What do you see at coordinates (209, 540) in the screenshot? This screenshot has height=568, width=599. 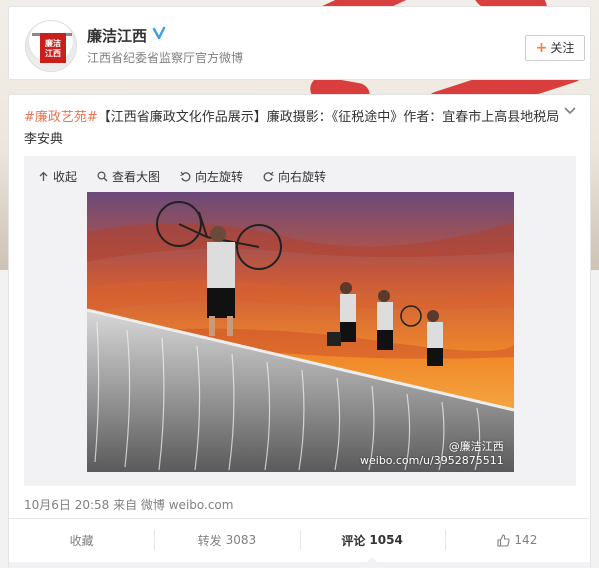 I see `repost-label: 转发` at bounding box center [209, 540].